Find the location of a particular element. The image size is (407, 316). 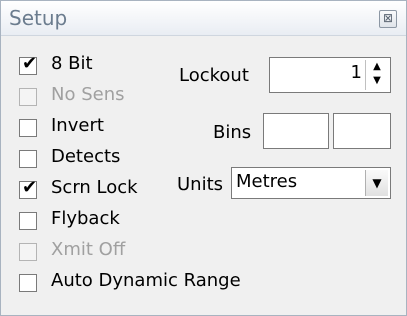

label-invert: Invert is located at coordinates (77, 125).